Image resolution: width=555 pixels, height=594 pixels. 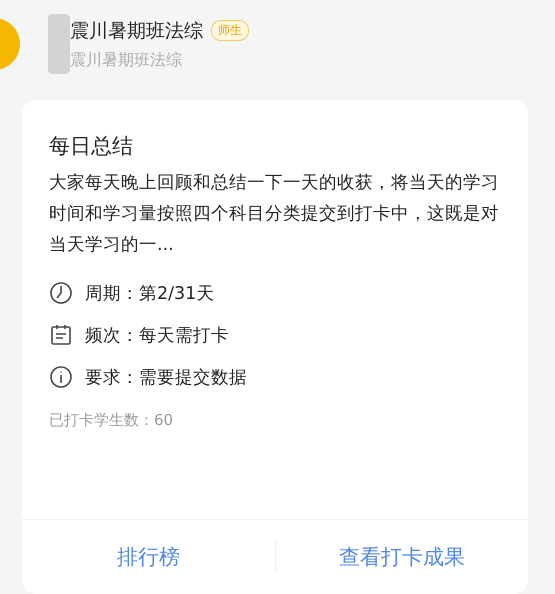 What do you see at coordinates (157, 336) in the screenshot?
I see `detail-text: 频次：每天需打卡` at bounding box center [157, 336].